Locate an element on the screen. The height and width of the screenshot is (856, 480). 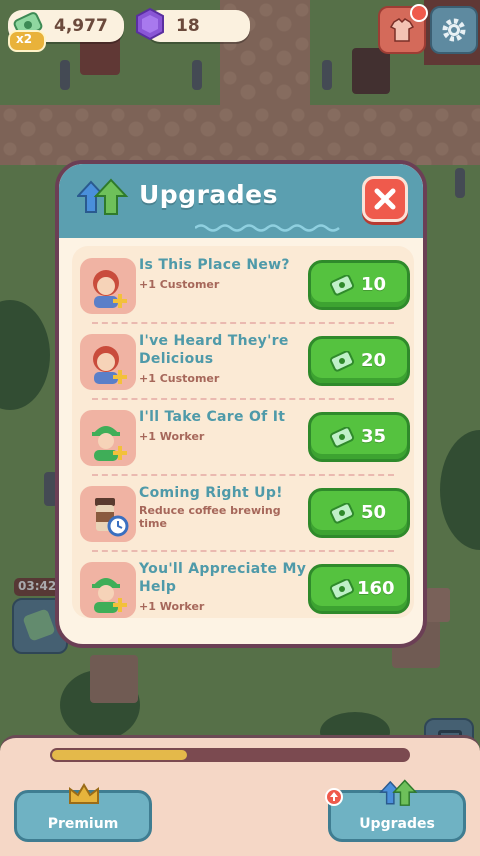
gem-icon is located at coordinates (150, 24).